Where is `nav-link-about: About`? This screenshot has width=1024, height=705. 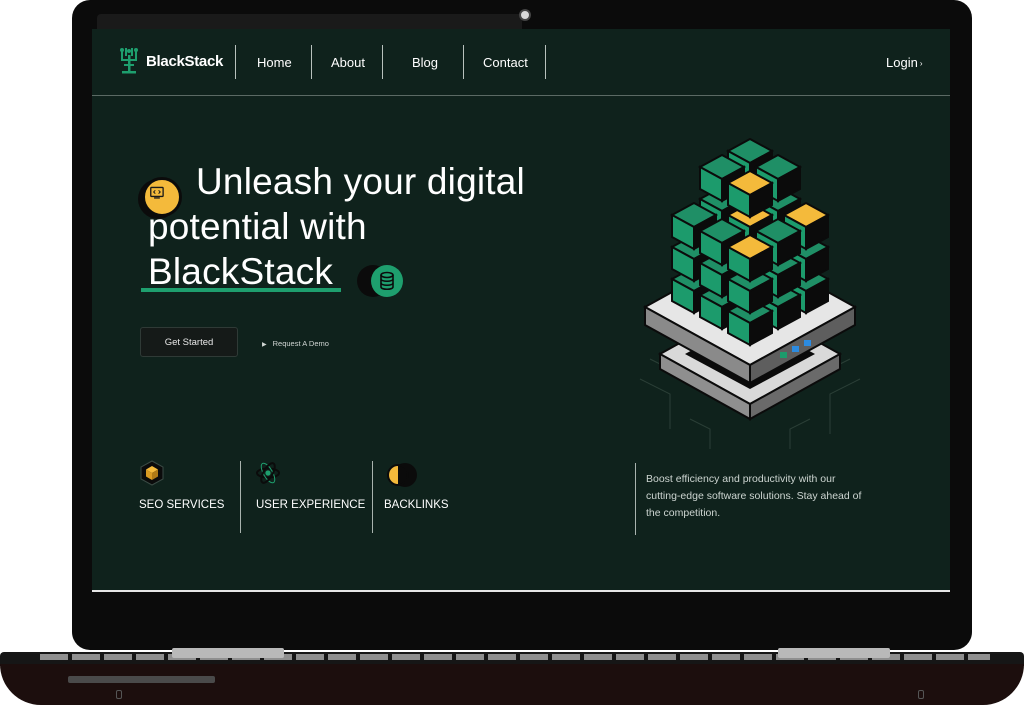 nav-link-about: About is located at coordinates (348, 62).